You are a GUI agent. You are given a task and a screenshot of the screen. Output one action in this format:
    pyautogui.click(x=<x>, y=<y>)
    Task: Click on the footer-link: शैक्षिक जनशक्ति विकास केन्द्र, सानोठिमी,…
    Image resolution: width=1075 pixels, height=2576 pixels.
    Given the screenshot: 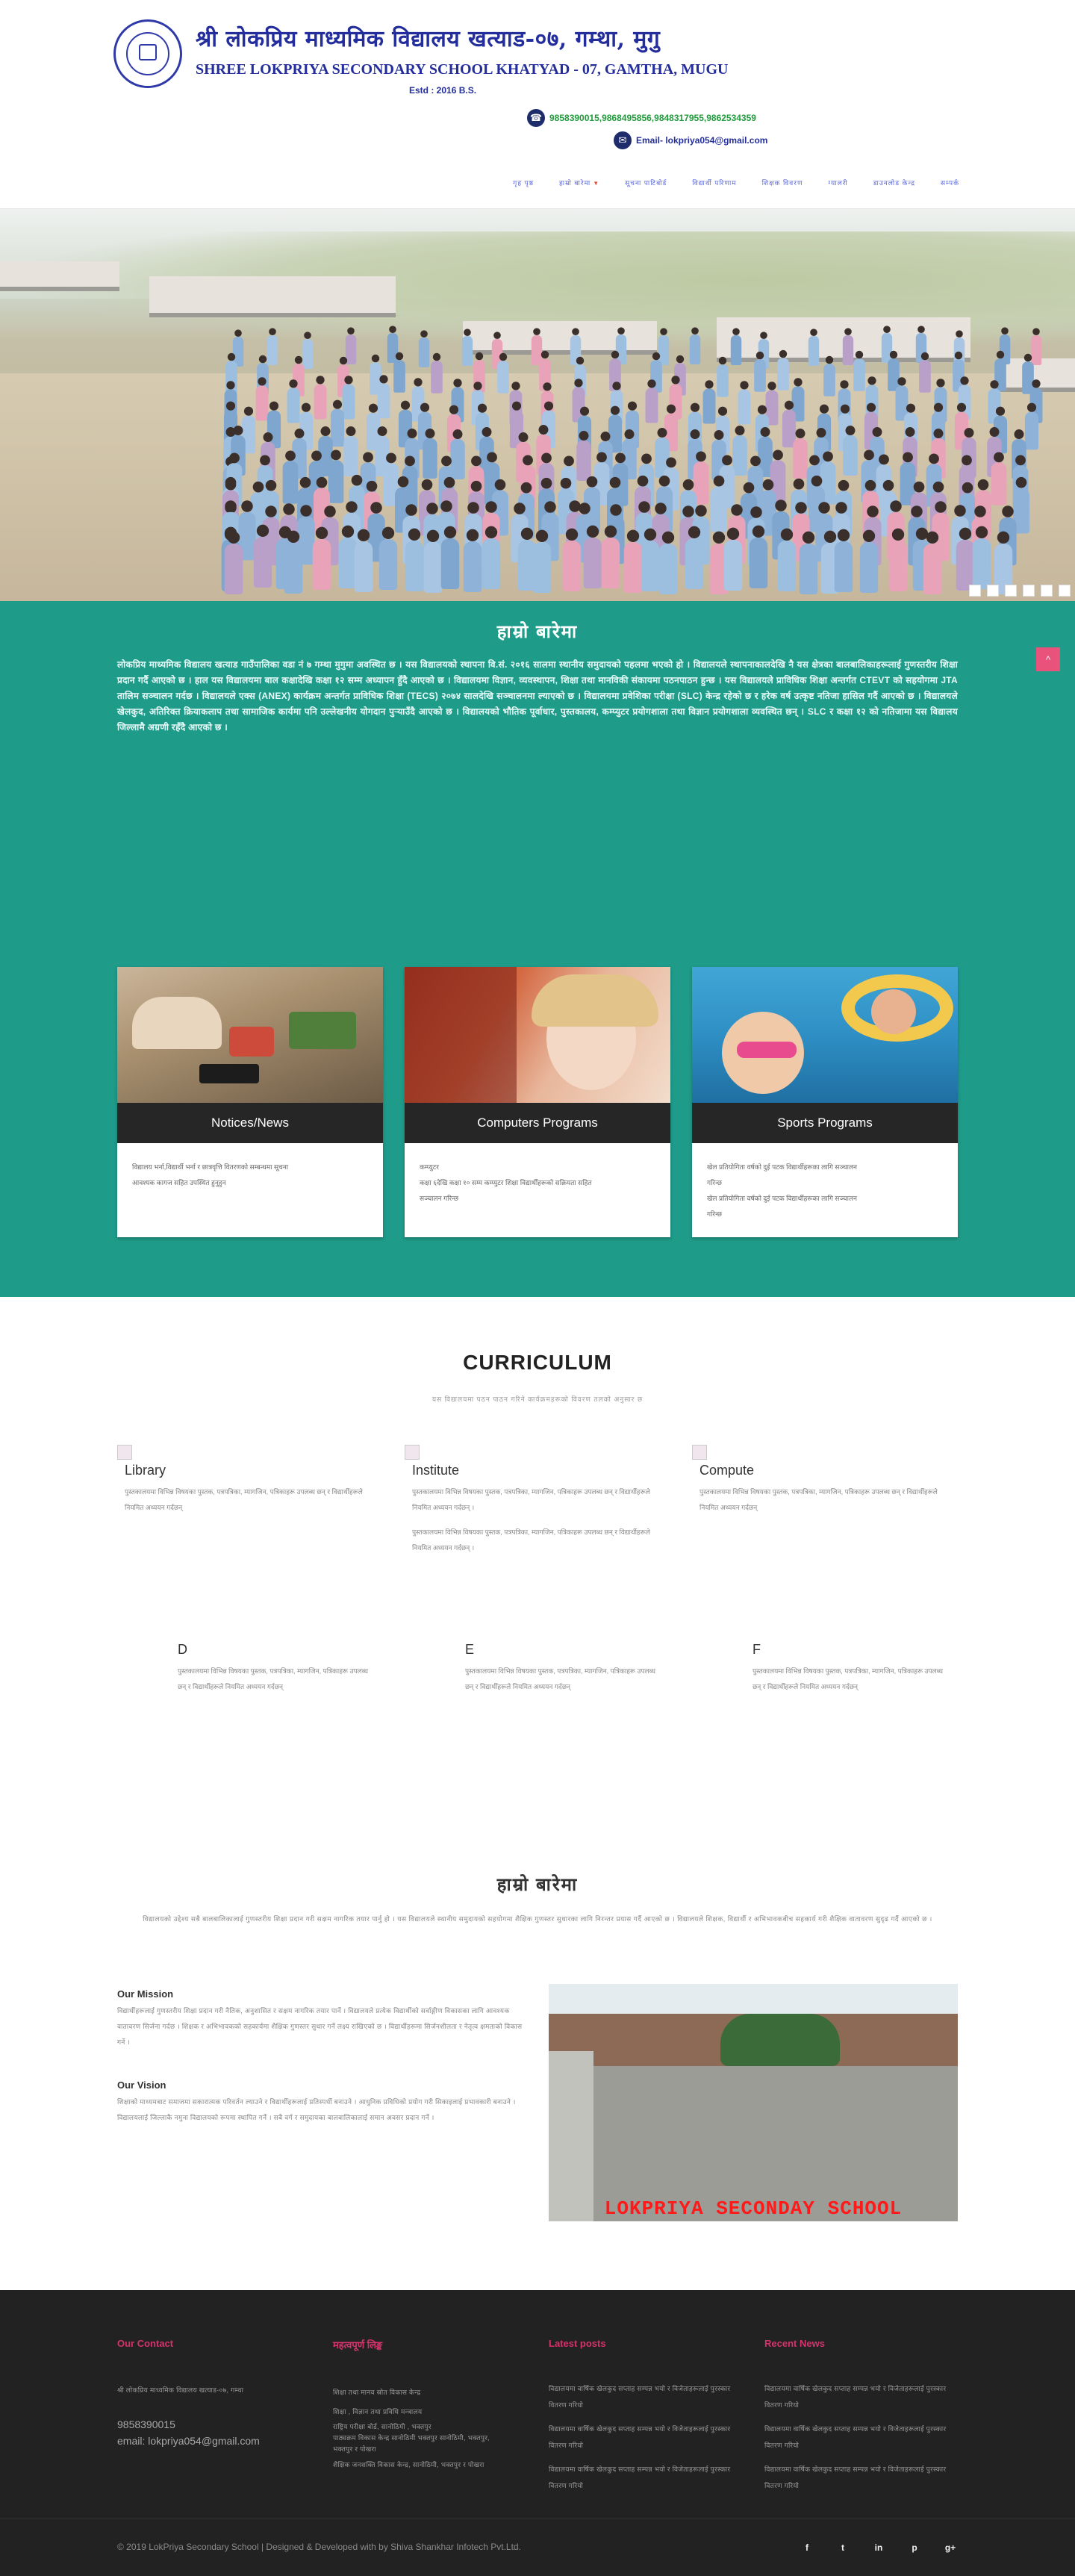 What is the action you would take?
    pyautogui.click(x=426, y=2464)
    